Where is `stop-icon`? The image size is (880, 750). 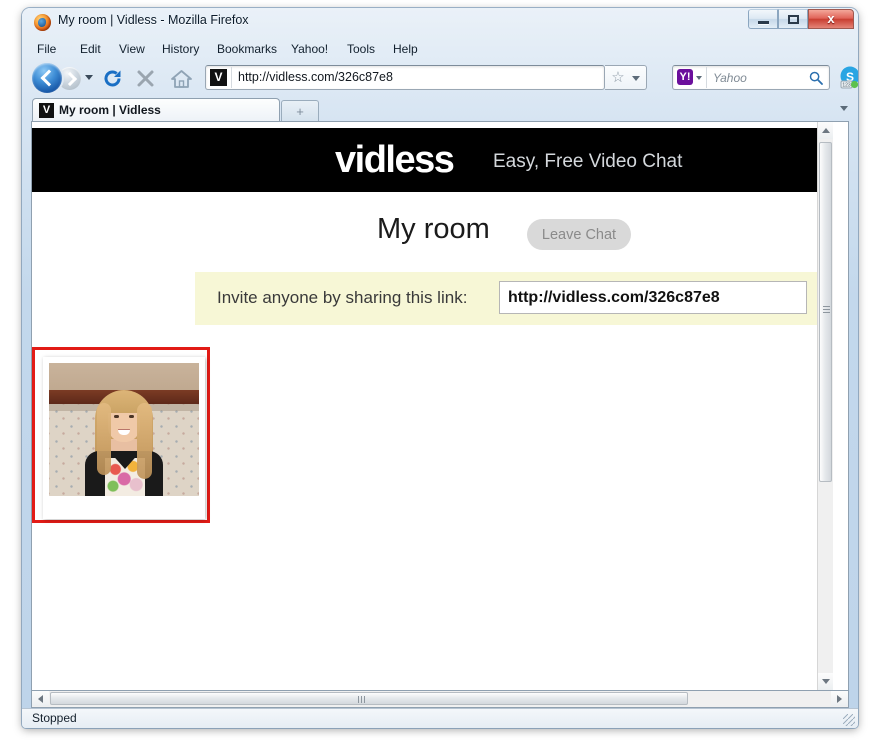 stop-icon is located at coordinates (145, 78).